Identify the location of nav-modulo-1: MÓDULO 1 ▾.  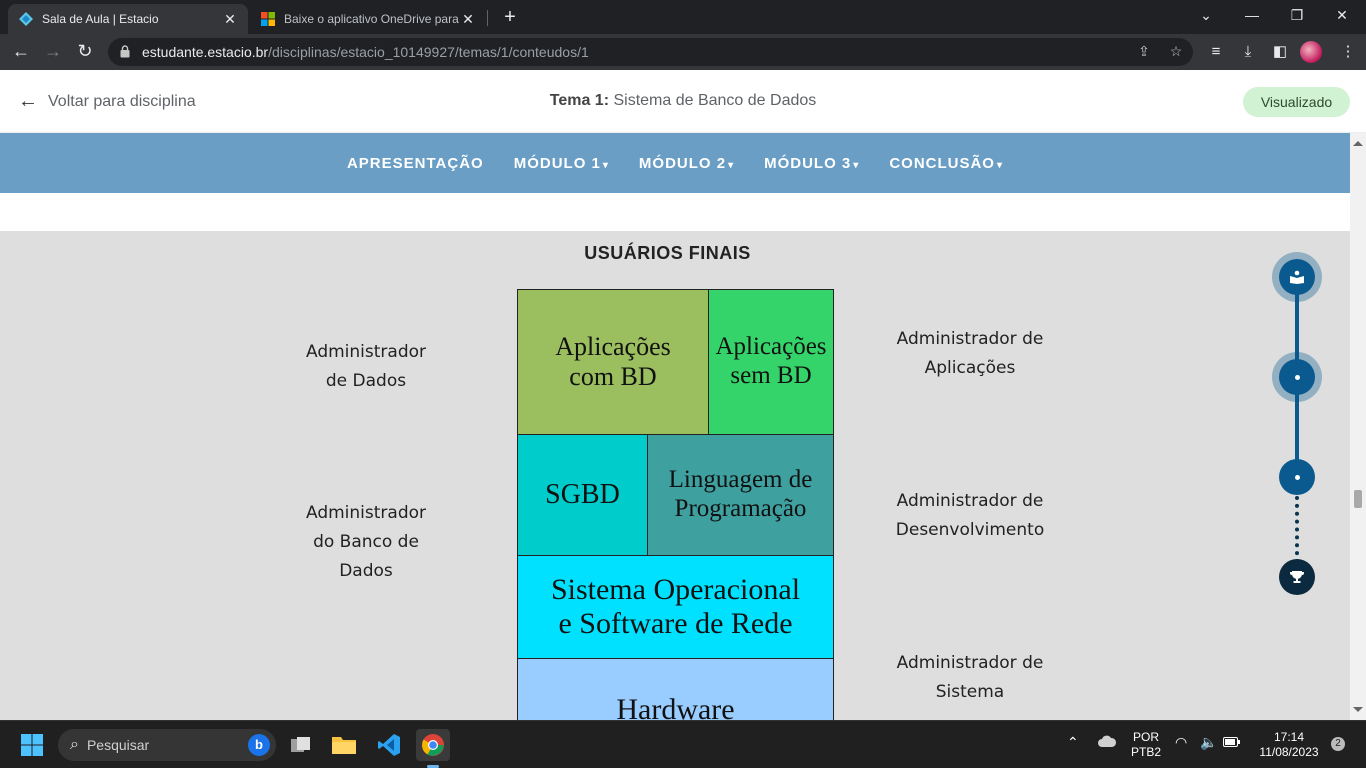
(561, 163).